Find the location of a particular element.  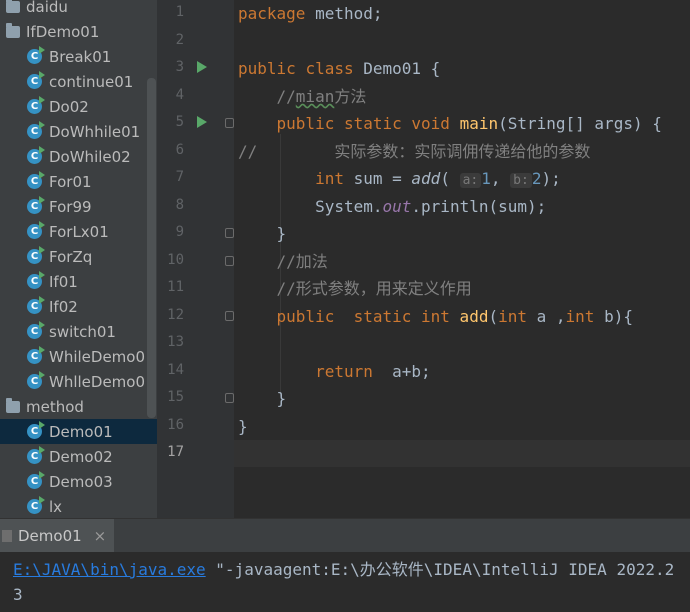

code-line-4: //mian方法 is located at coordinates (302, 96).